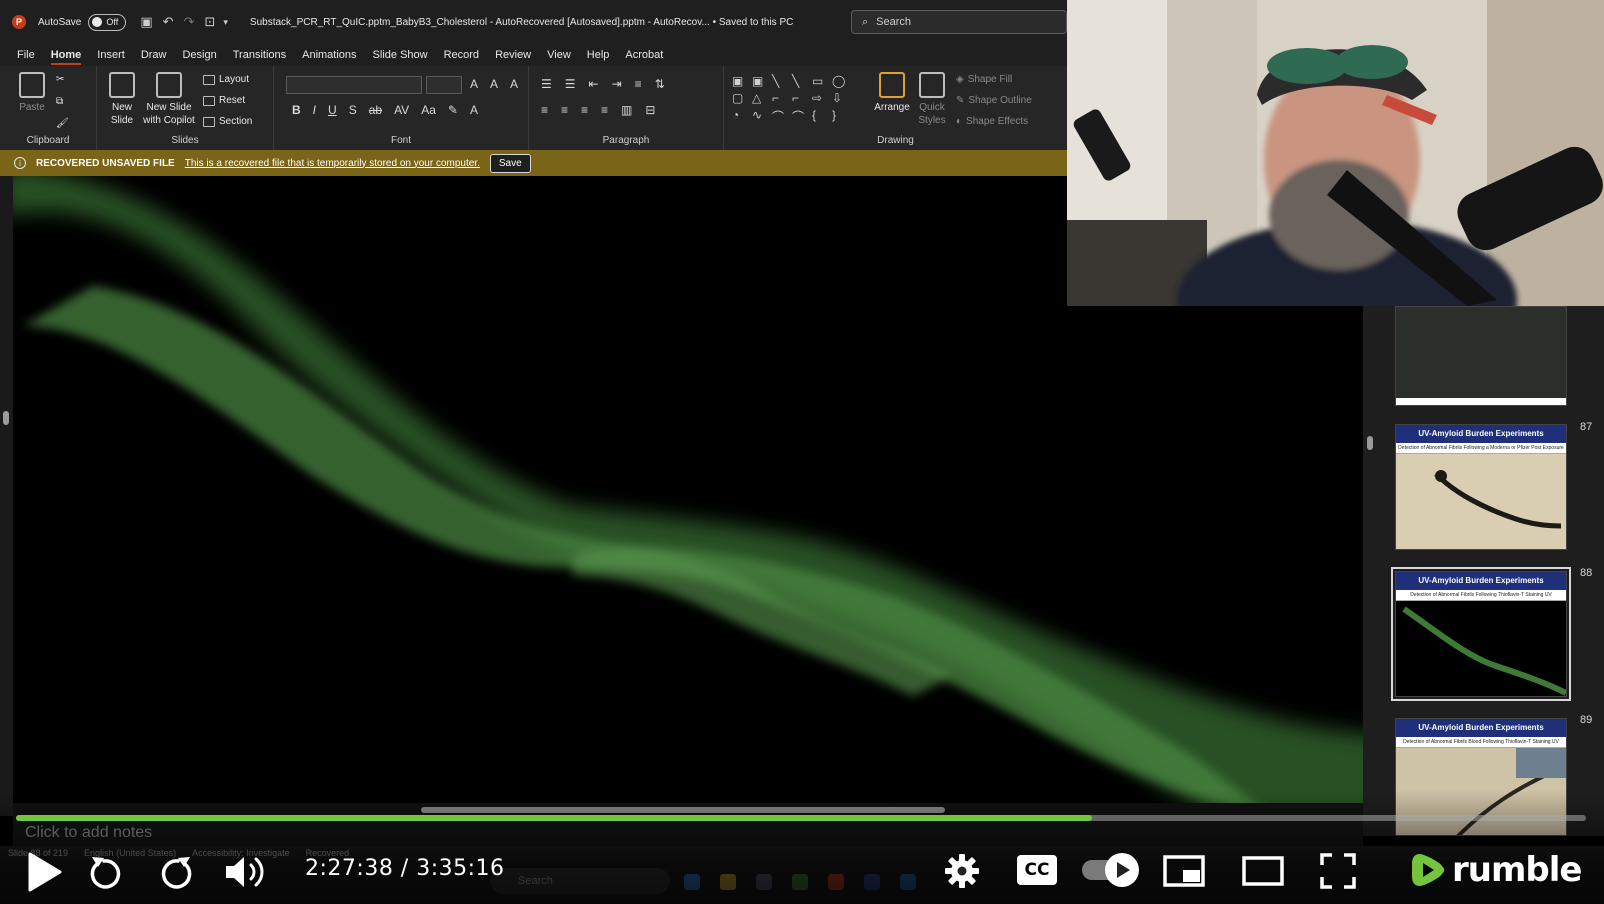  Describe the element at coordinates (227, 121) in the screenshot. I see `section-button: Section` at that location.